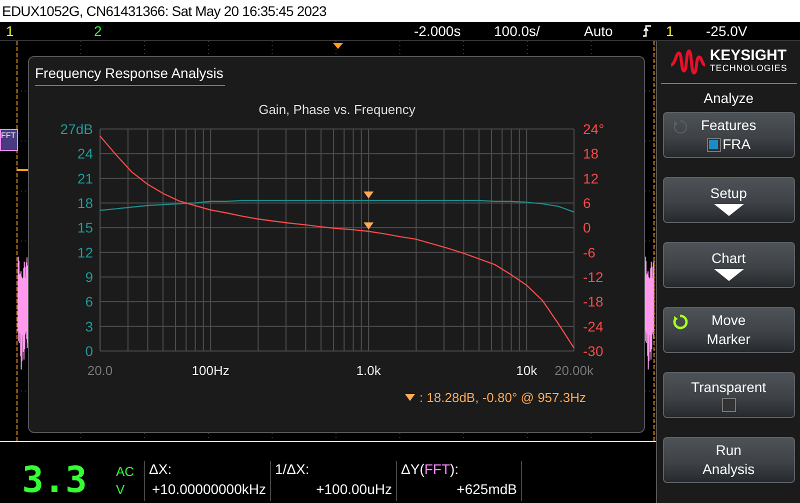 The height and width of the screenshot is (503, 800). I want to click on softkey-button: Move Marker, so click(728, 330).